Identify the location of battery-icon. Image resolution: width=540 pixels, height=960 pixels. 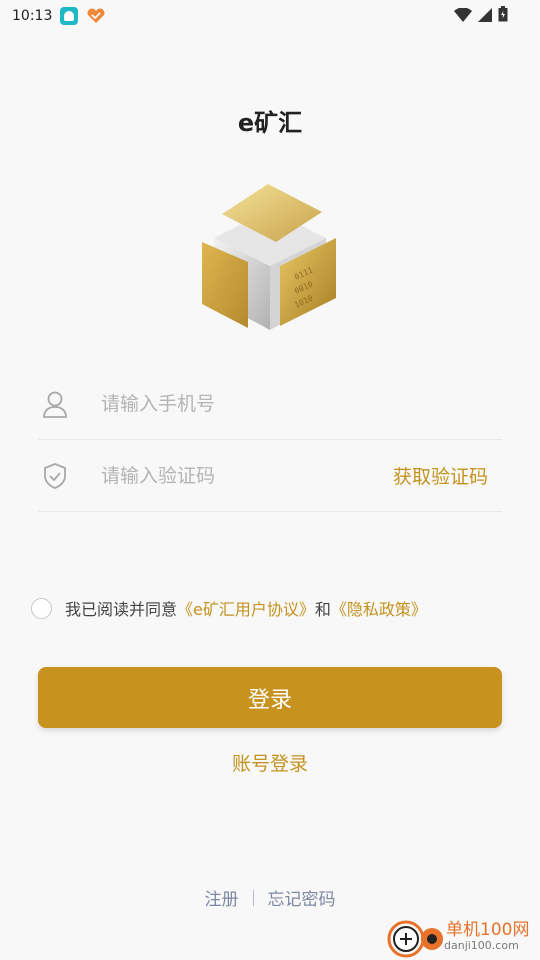
(503, 16).